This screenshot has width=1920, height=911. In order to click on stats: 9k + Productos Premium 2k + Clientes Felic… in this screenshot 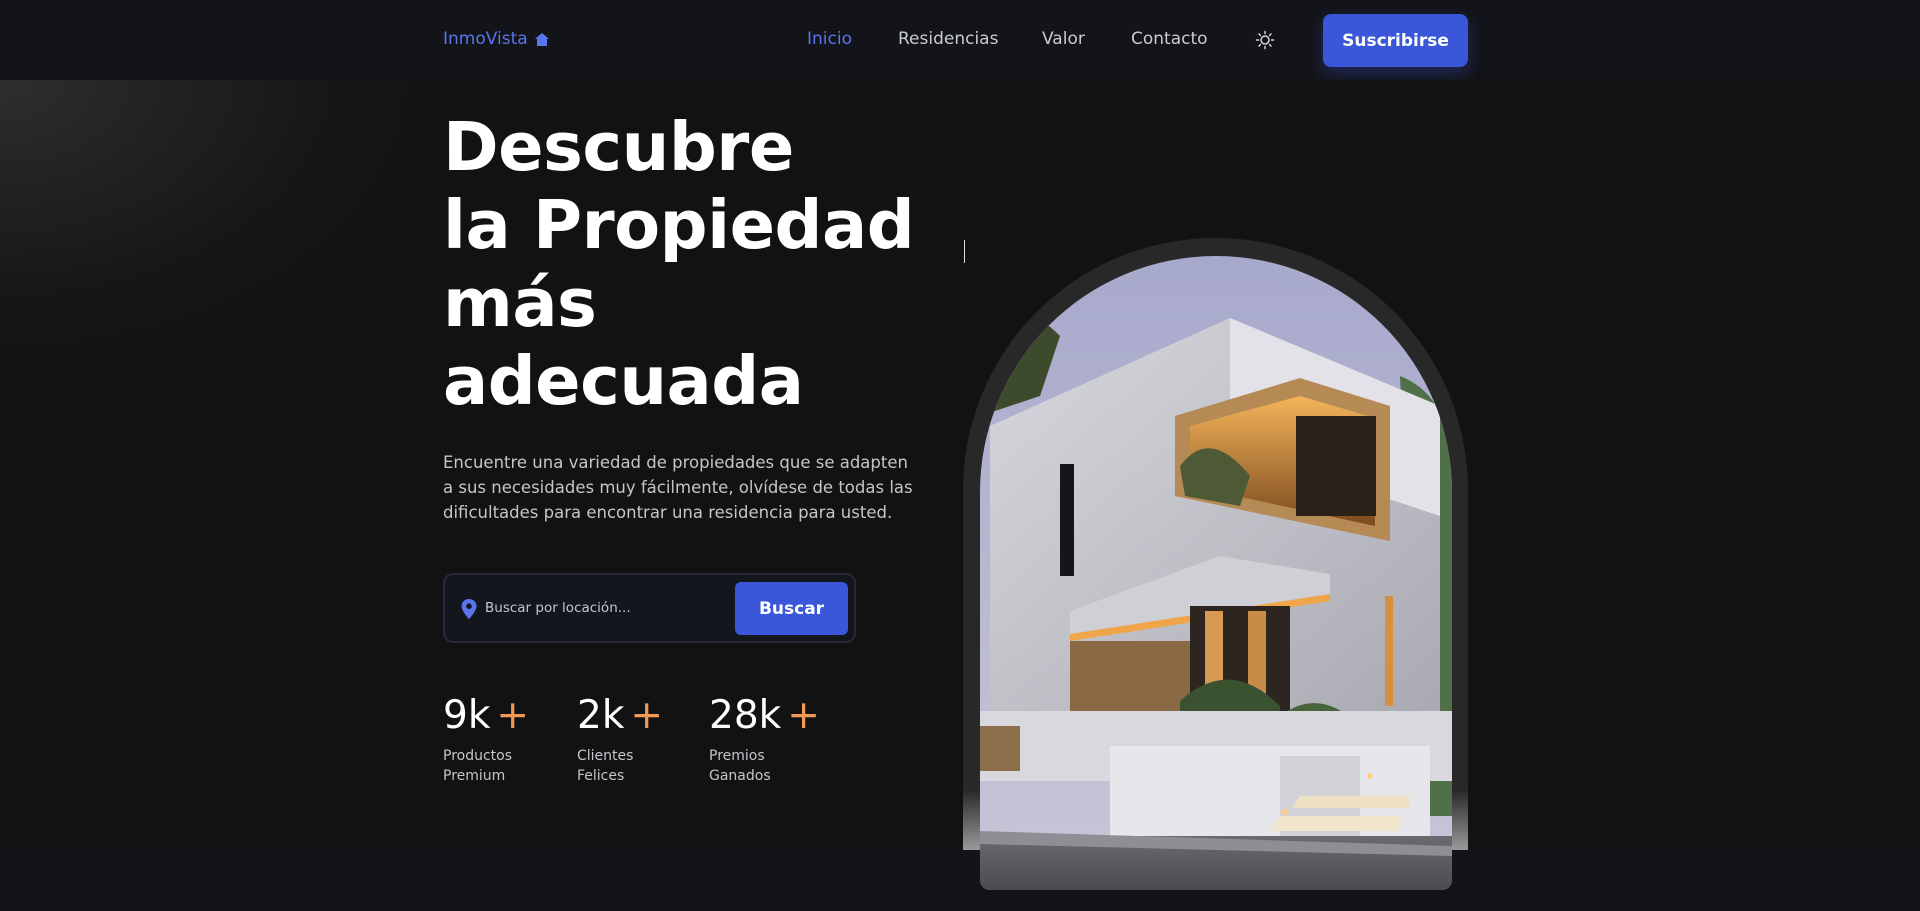, I will do `click(673, 742)`.